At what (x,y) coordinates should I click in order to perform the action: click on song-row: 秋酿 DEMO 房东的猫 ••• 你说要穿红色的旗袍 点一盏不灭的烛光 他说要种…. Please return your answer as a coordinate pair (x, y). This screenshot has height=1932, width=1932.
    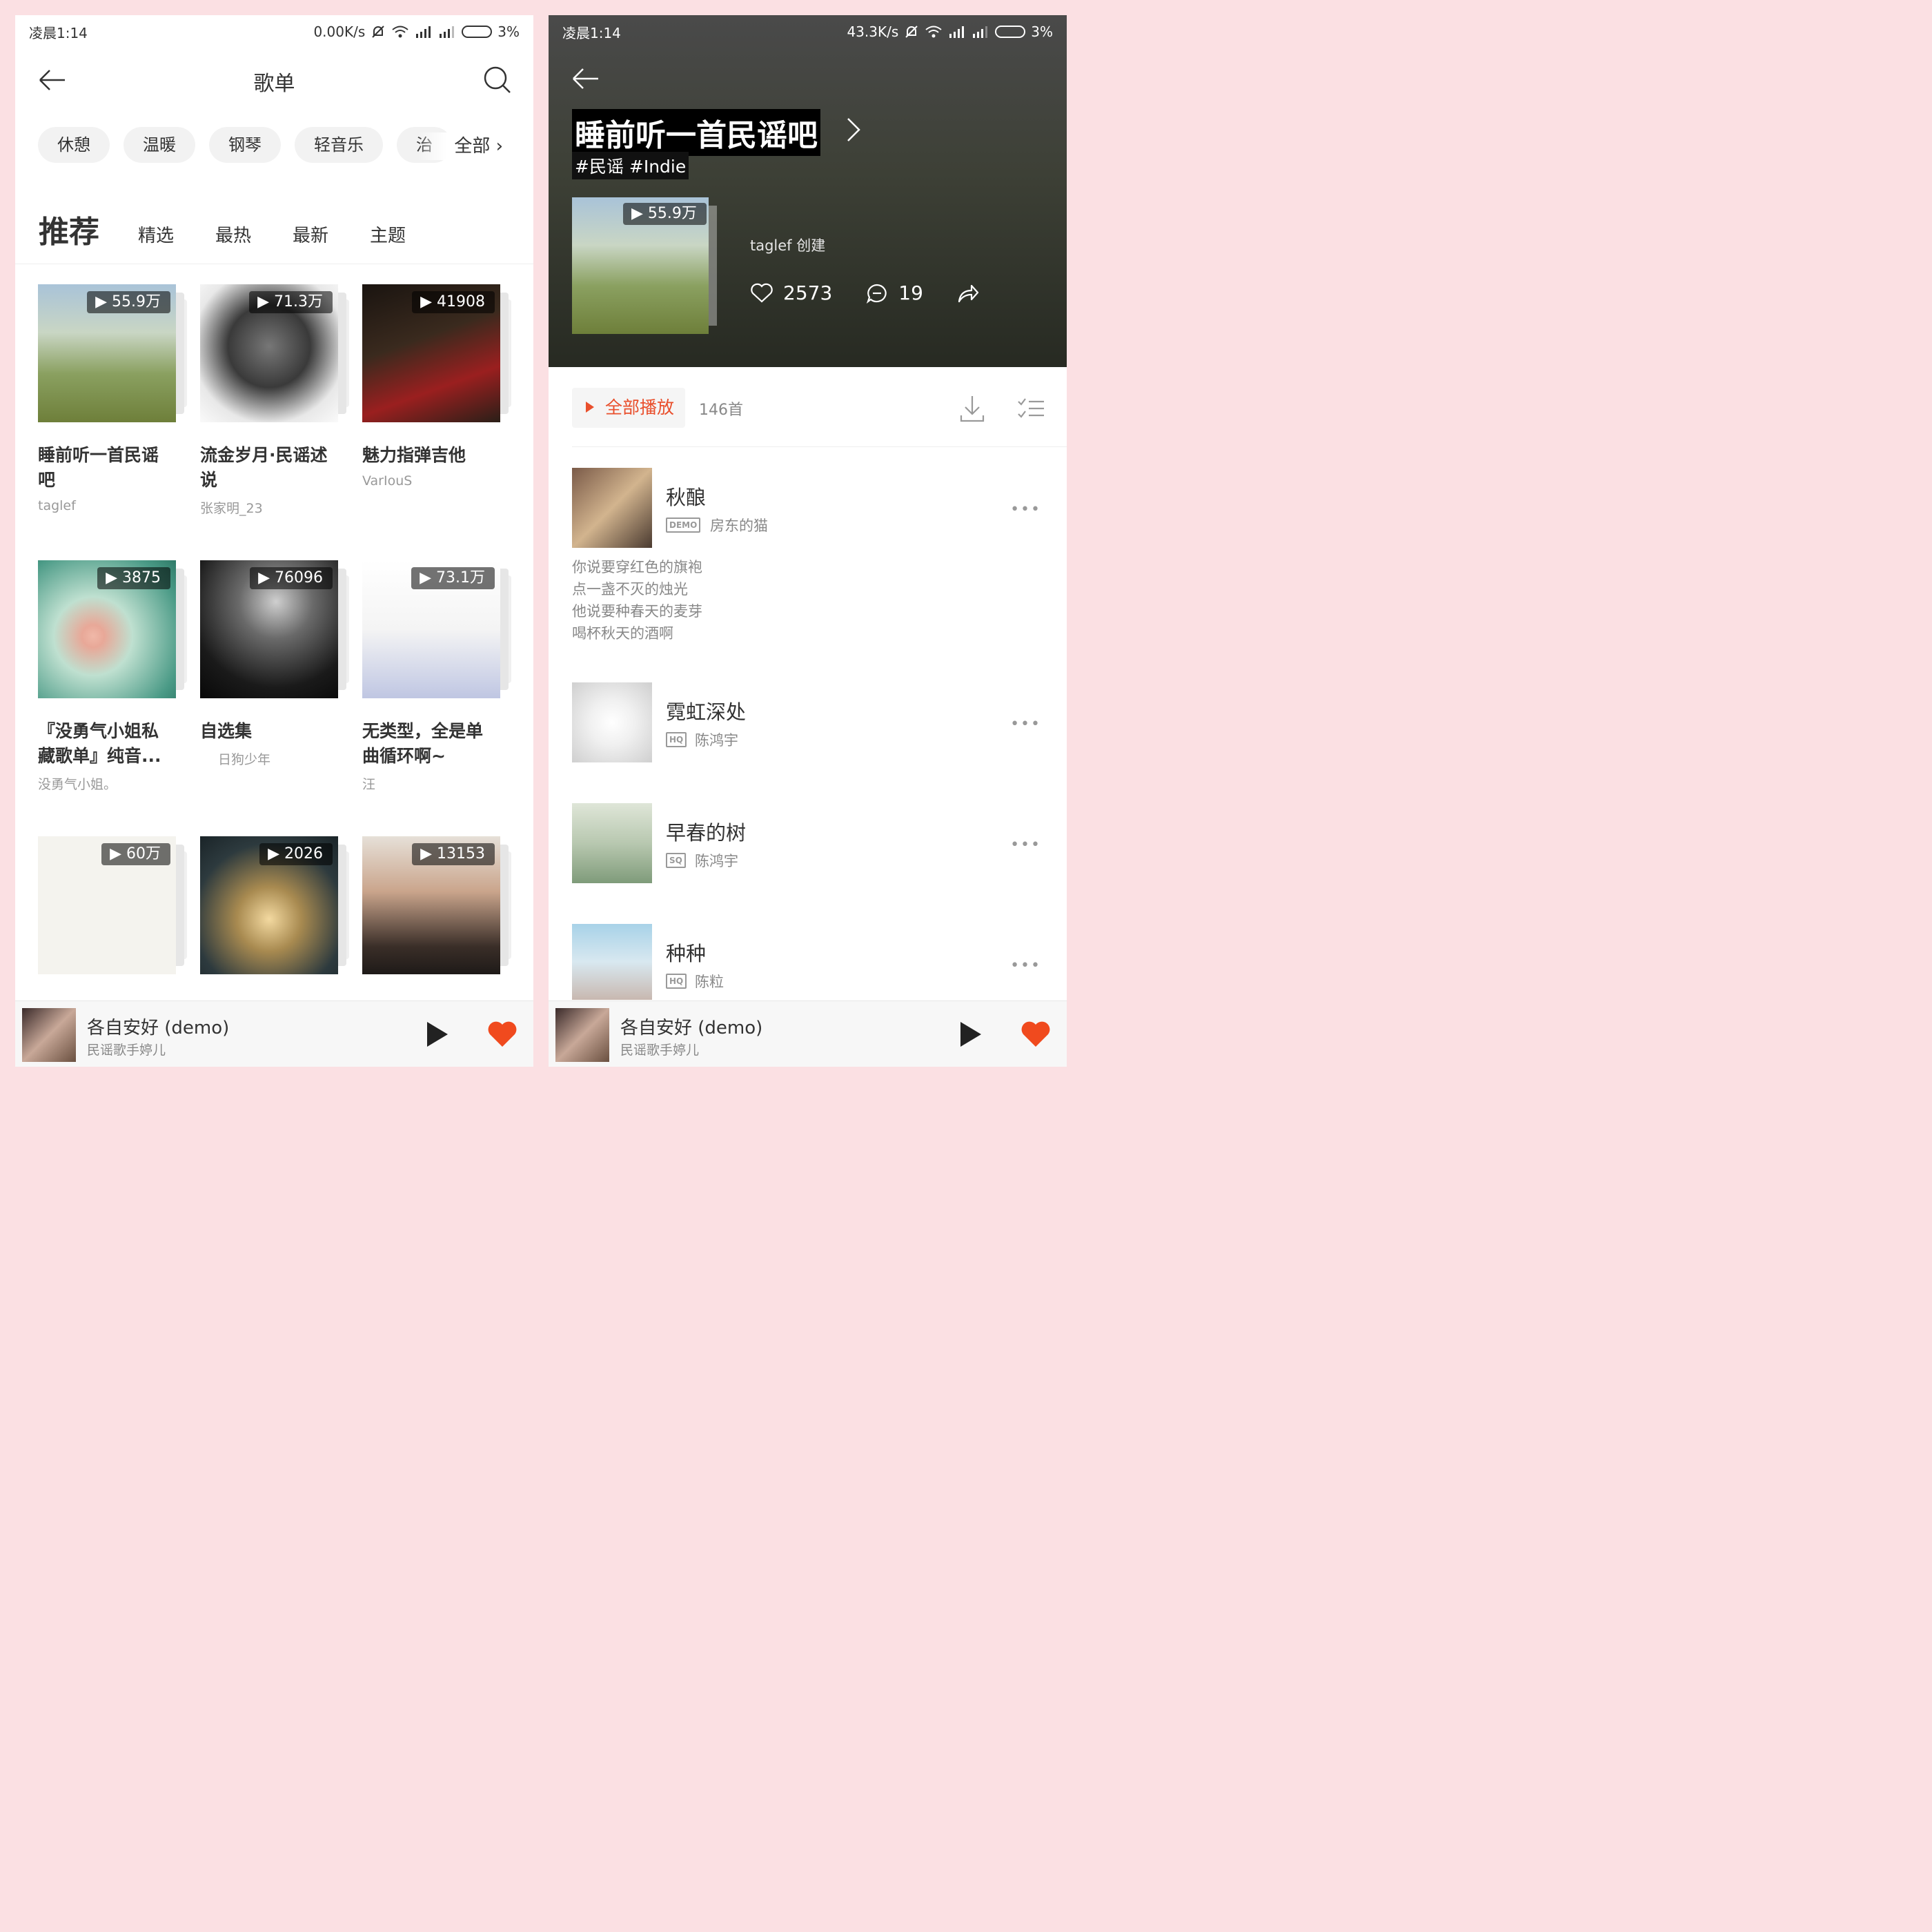
    Looking at the image, I should click on (813, 557).